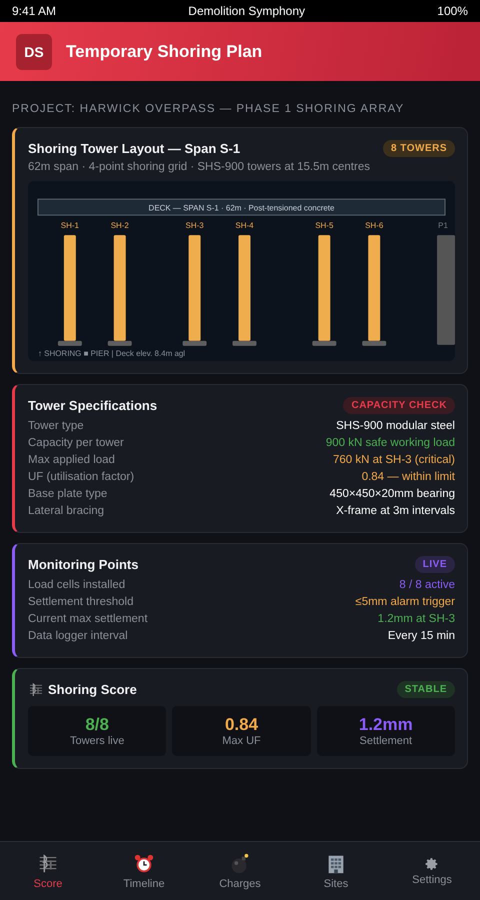  What do you see at coordinates (427, 585) in the screenshot?
I see `spec-value: 8 / 8 active` at bounding box center [427, 585].